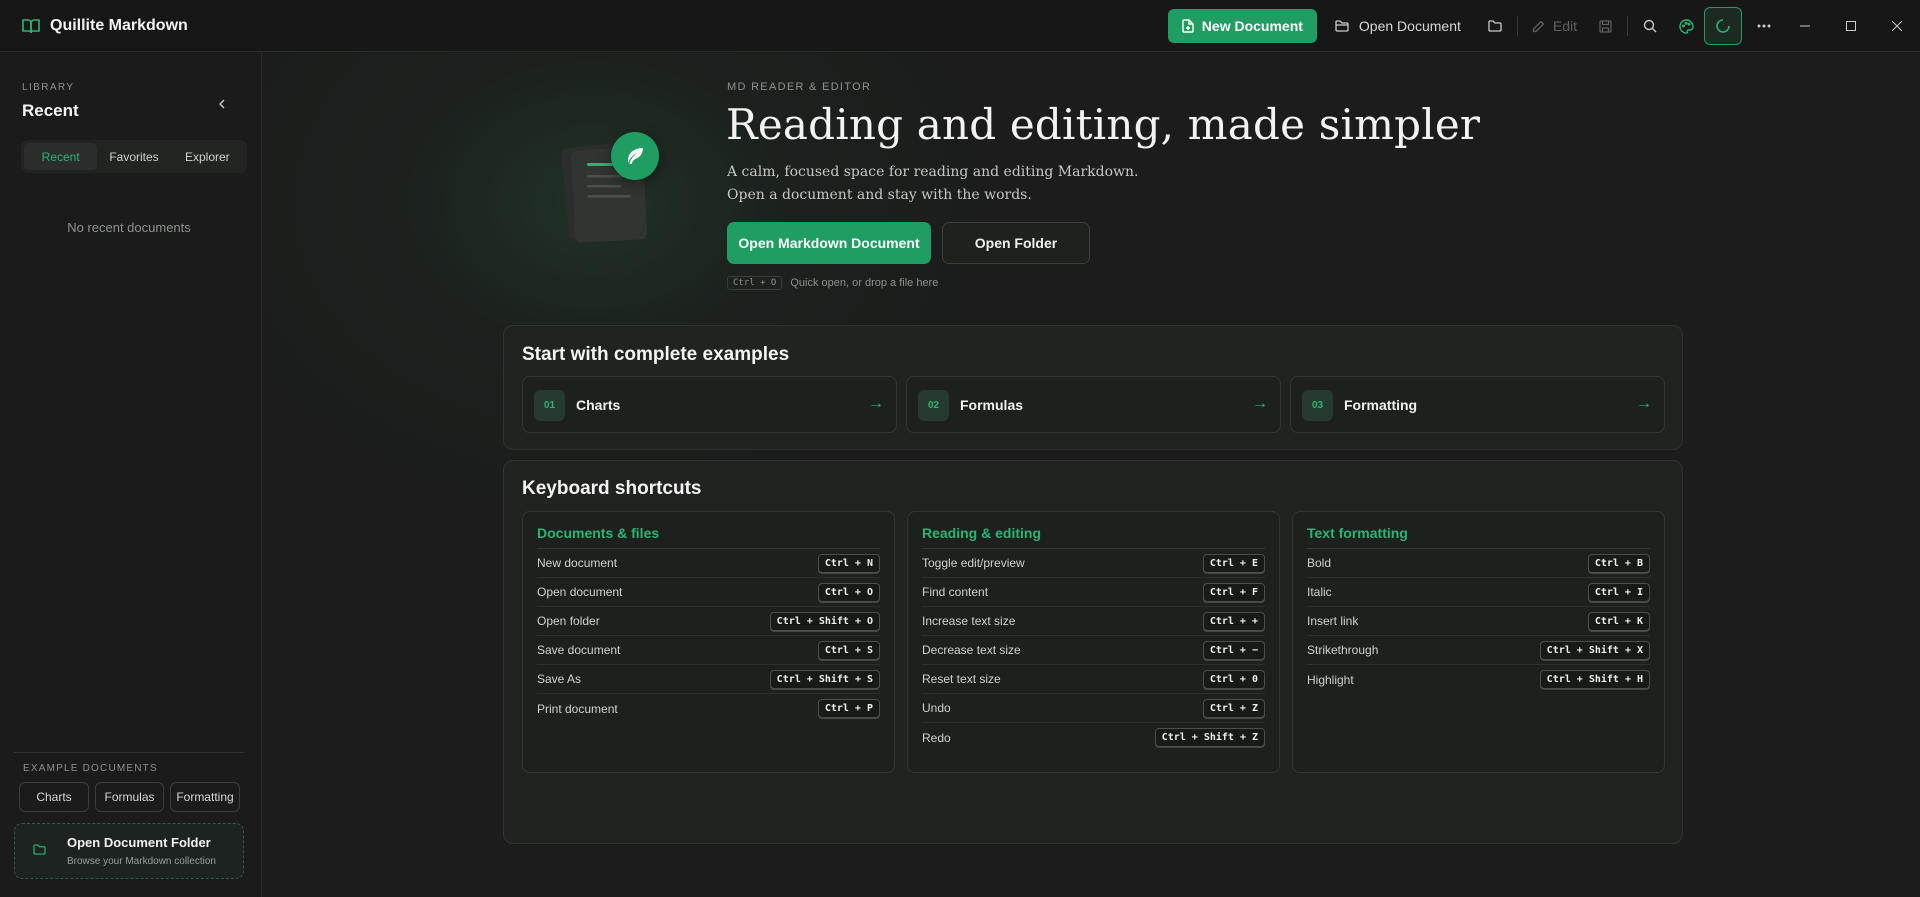  Describe the element at coordinates (1330, 679) in the screenshot. I see `shortcut-label: Highlight` at that location.